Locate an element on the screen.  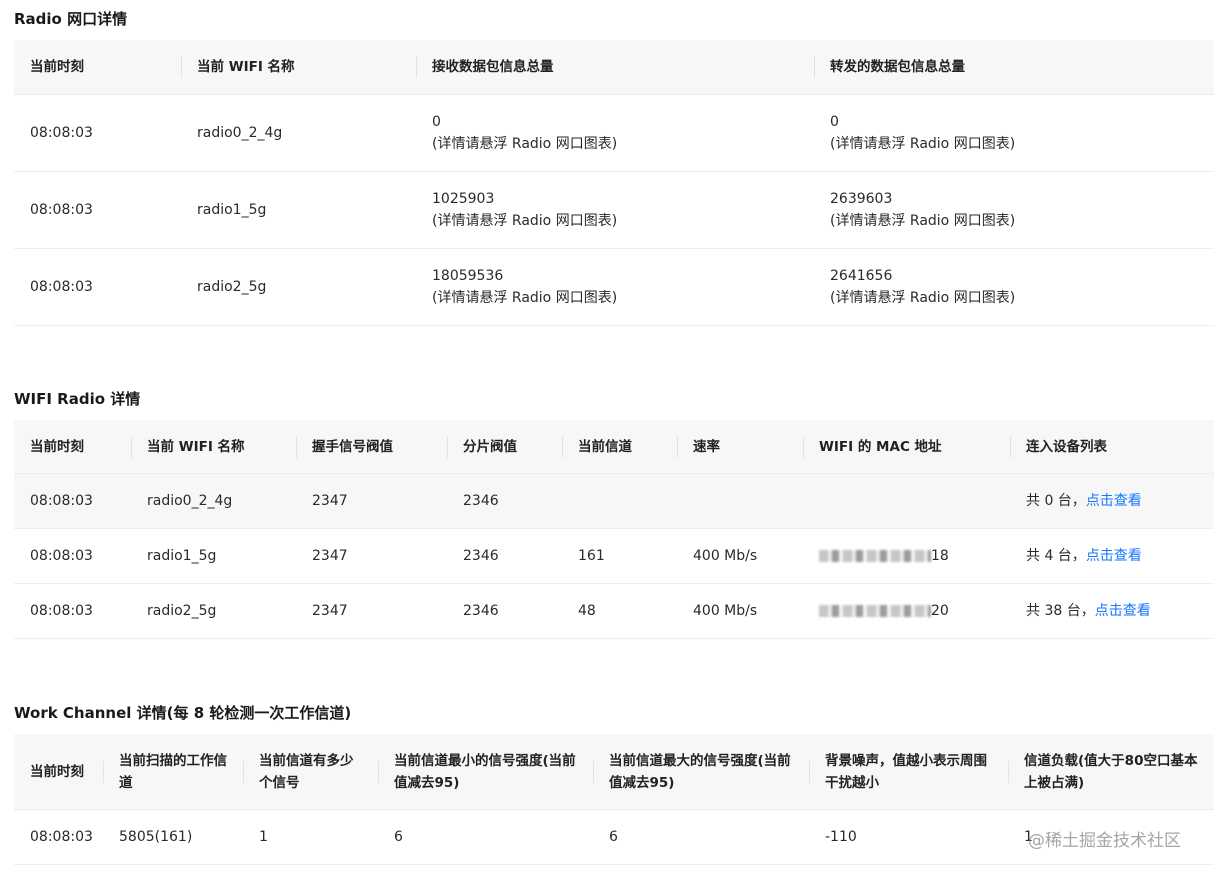
col-header-fragment-threshold: 分片阀值 is located at coordinates (504, 447).